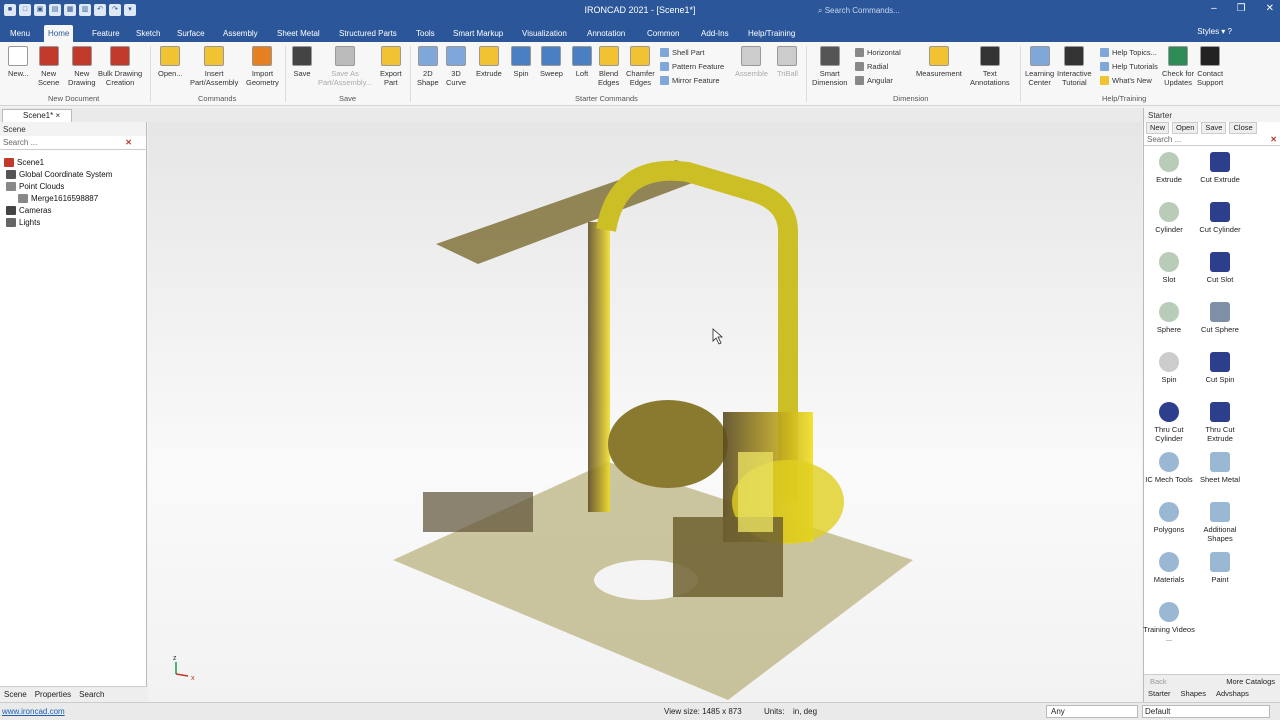 The image size is (1280, 720). Describe the element at coordinates (23, 222) in the screenshot. I see `tree-item-lights: Lights` at that location.